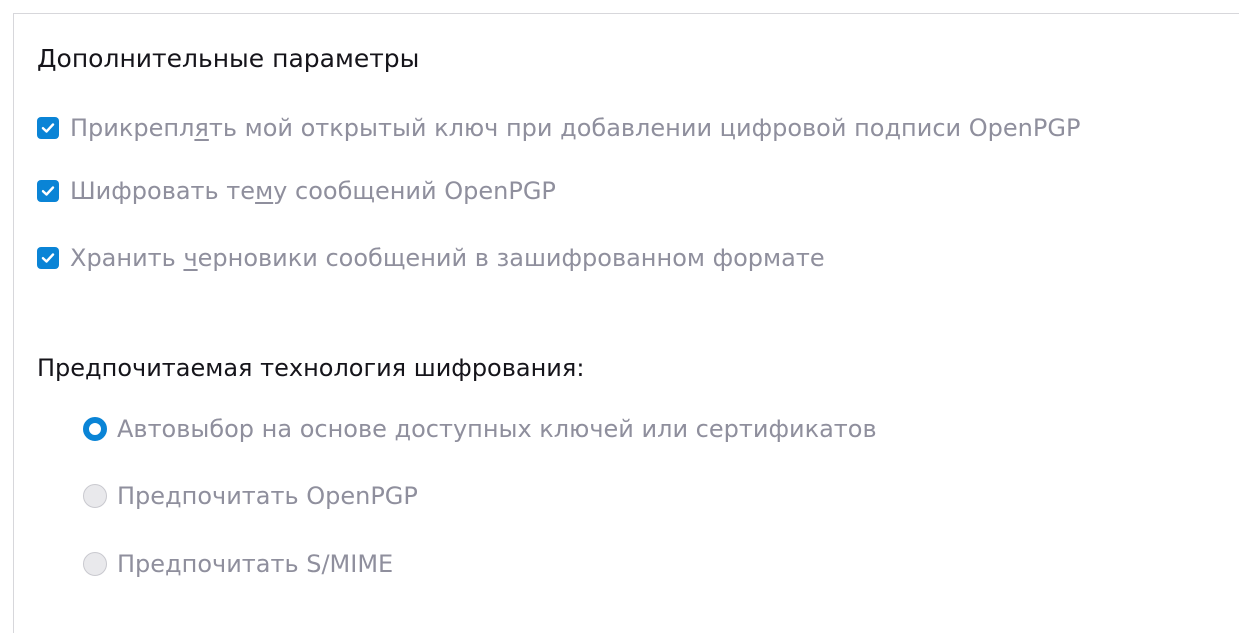 The width and height of the screenshot is (1239, 633). Describe the element at coordinates (311, 368) in the screenshot. I see `encryption-technology-heading: Предпочитаемая технология шифрования:` at that location.